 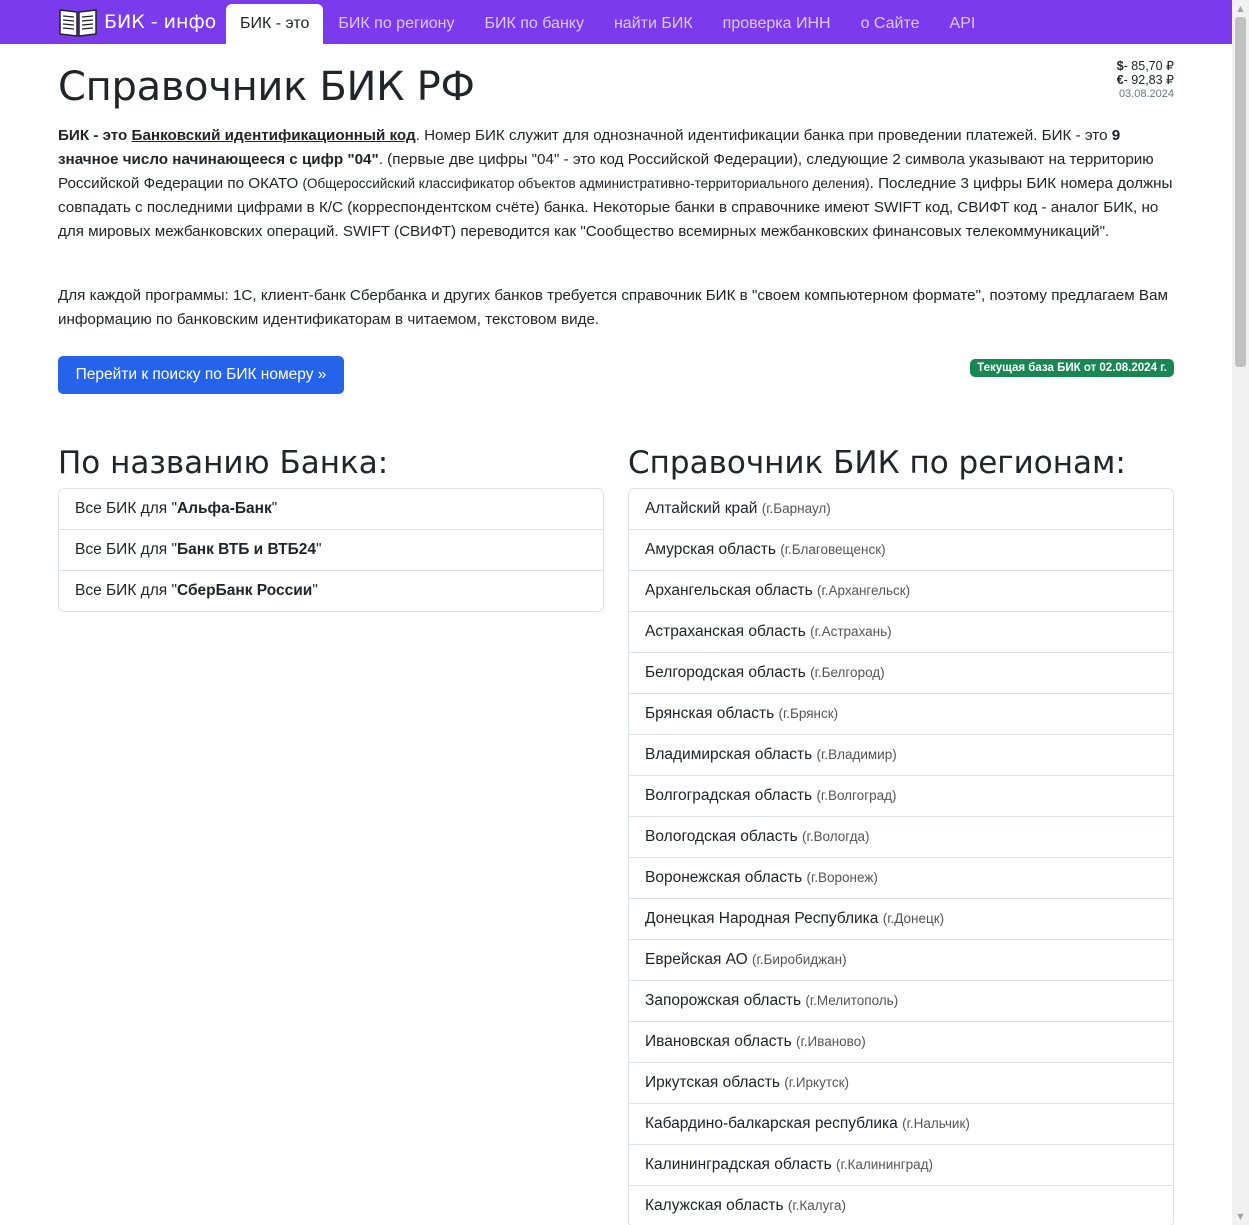 I want to click on region-name: Брянская область, so click(x=710, y=713).